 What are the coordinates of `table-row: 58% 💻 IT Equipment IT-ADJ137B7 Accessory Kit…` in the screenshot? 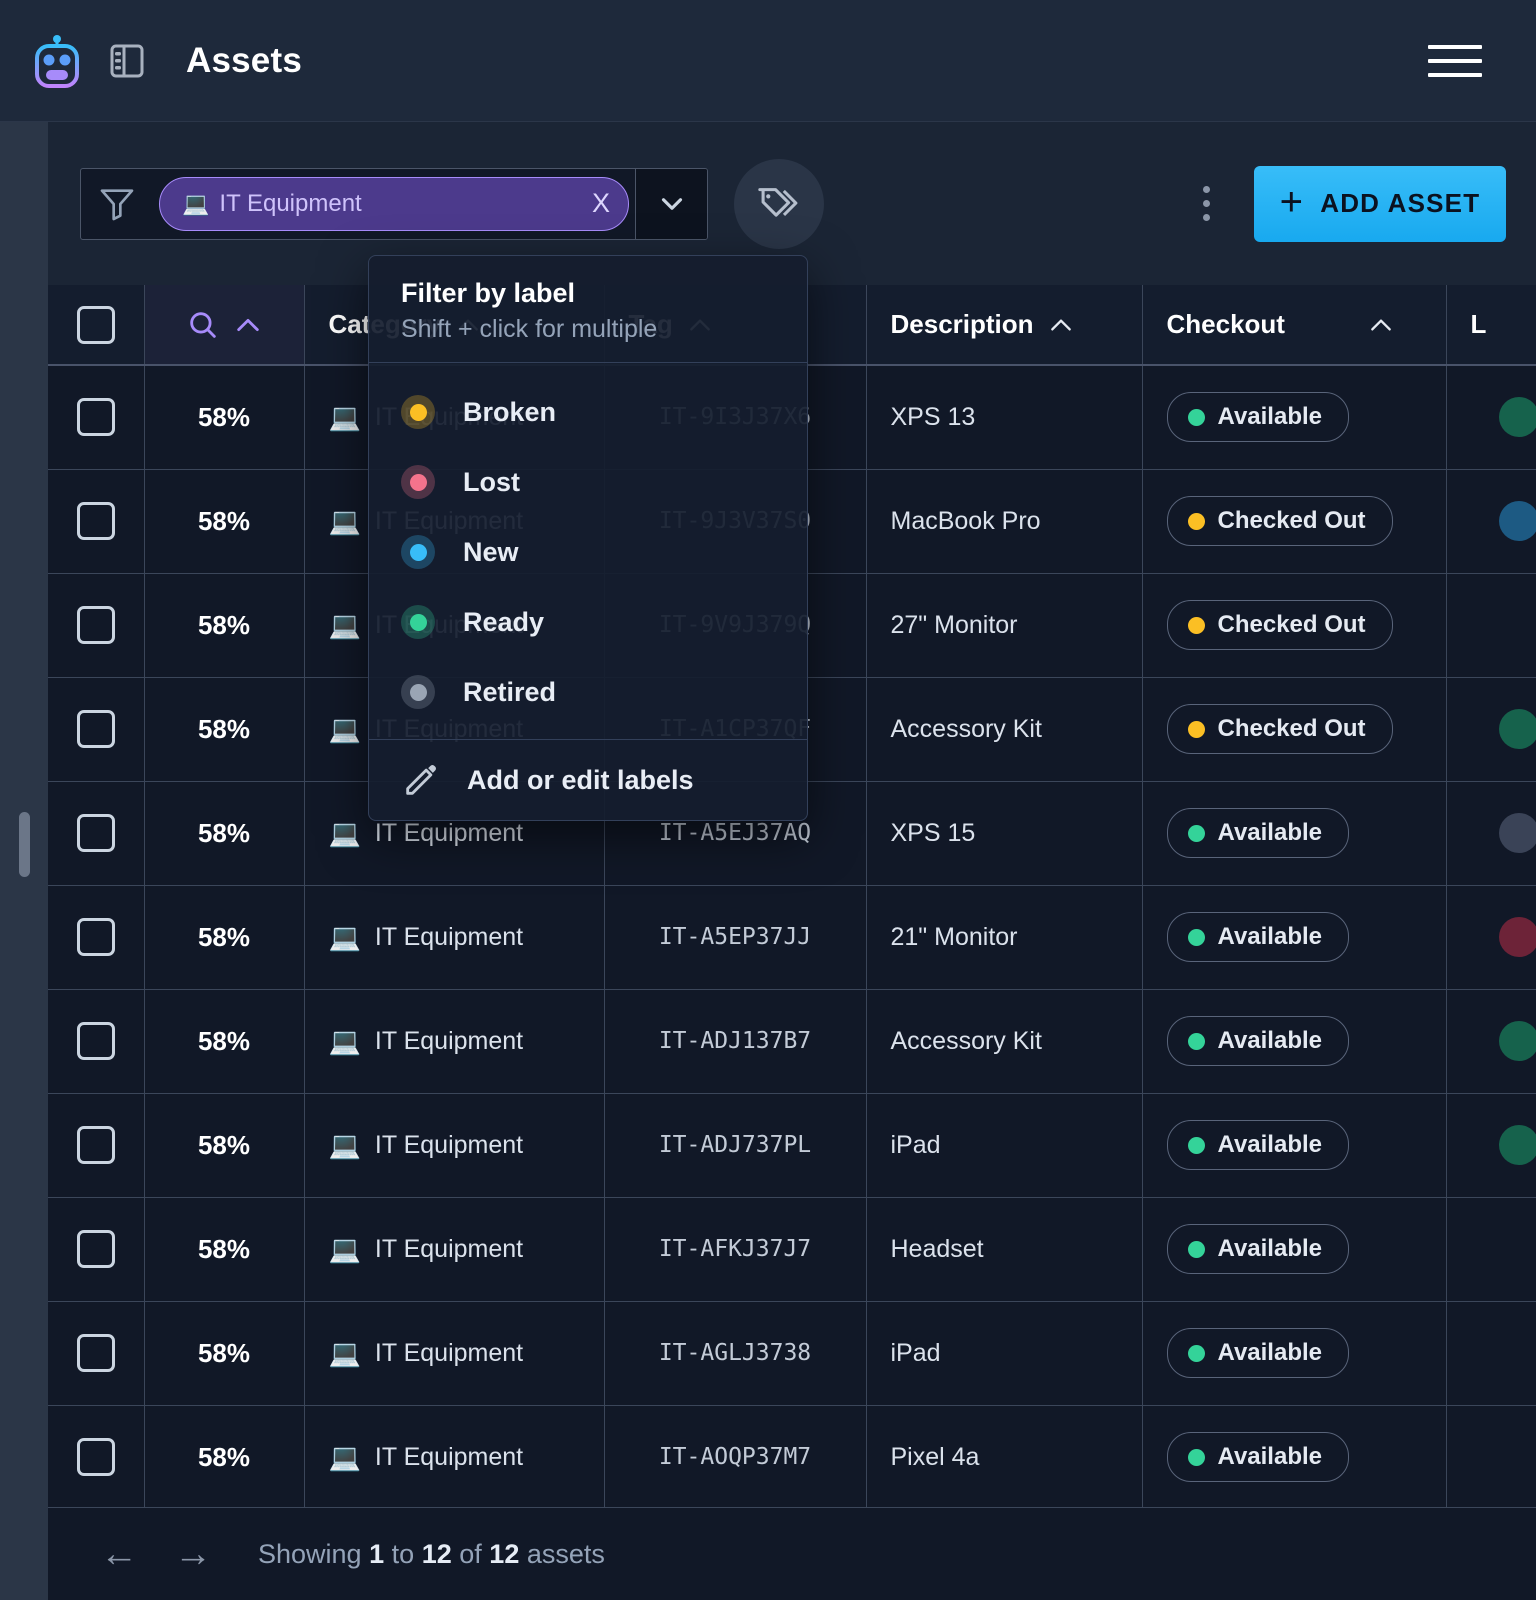 It's located at (792, 1041).